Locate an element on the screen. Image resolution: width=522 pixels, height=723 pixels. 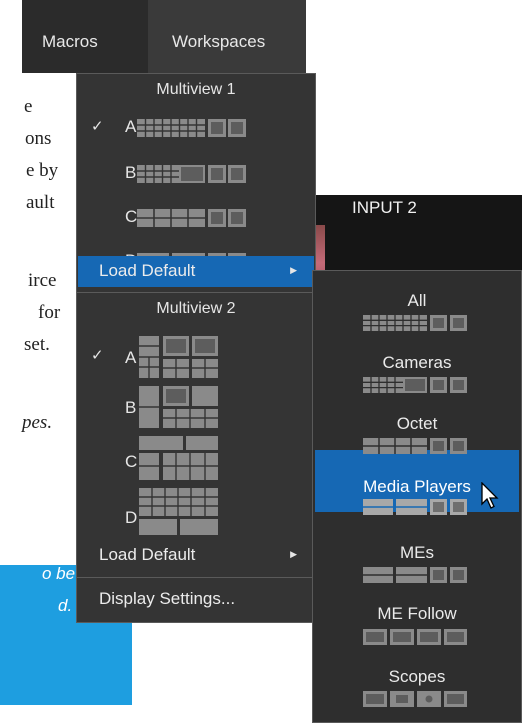
layout-octet-icon is located at coordinates (415, 446).